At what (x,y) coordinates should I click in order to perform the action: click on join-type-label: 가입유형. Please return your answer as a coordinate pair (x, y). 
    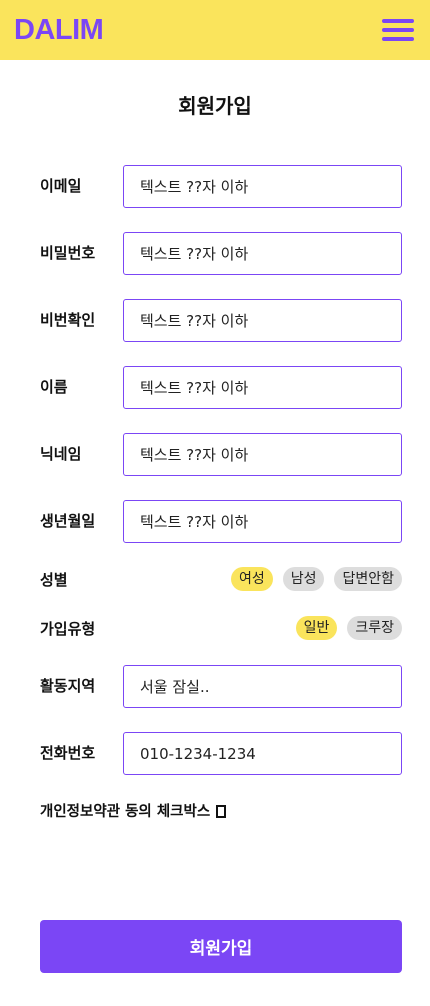
    Looking at the image, I should click on (68, 629).